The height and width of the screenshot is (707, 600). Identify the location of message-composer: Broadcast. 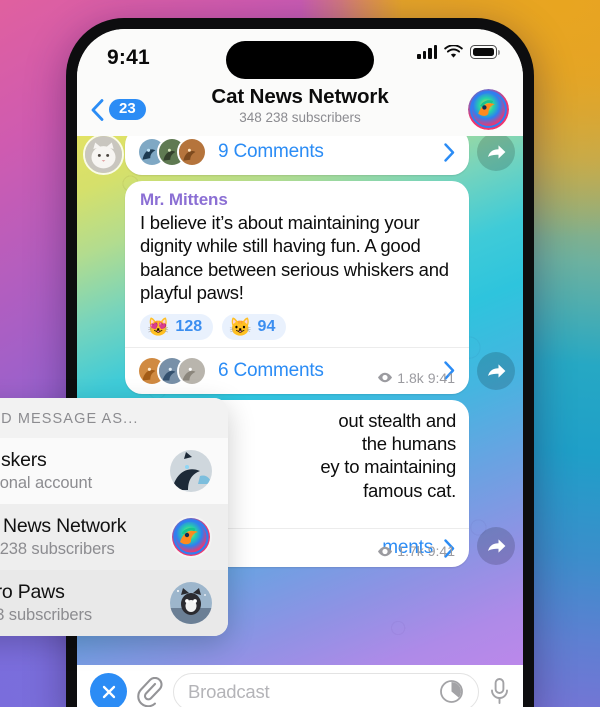
(300, 686).